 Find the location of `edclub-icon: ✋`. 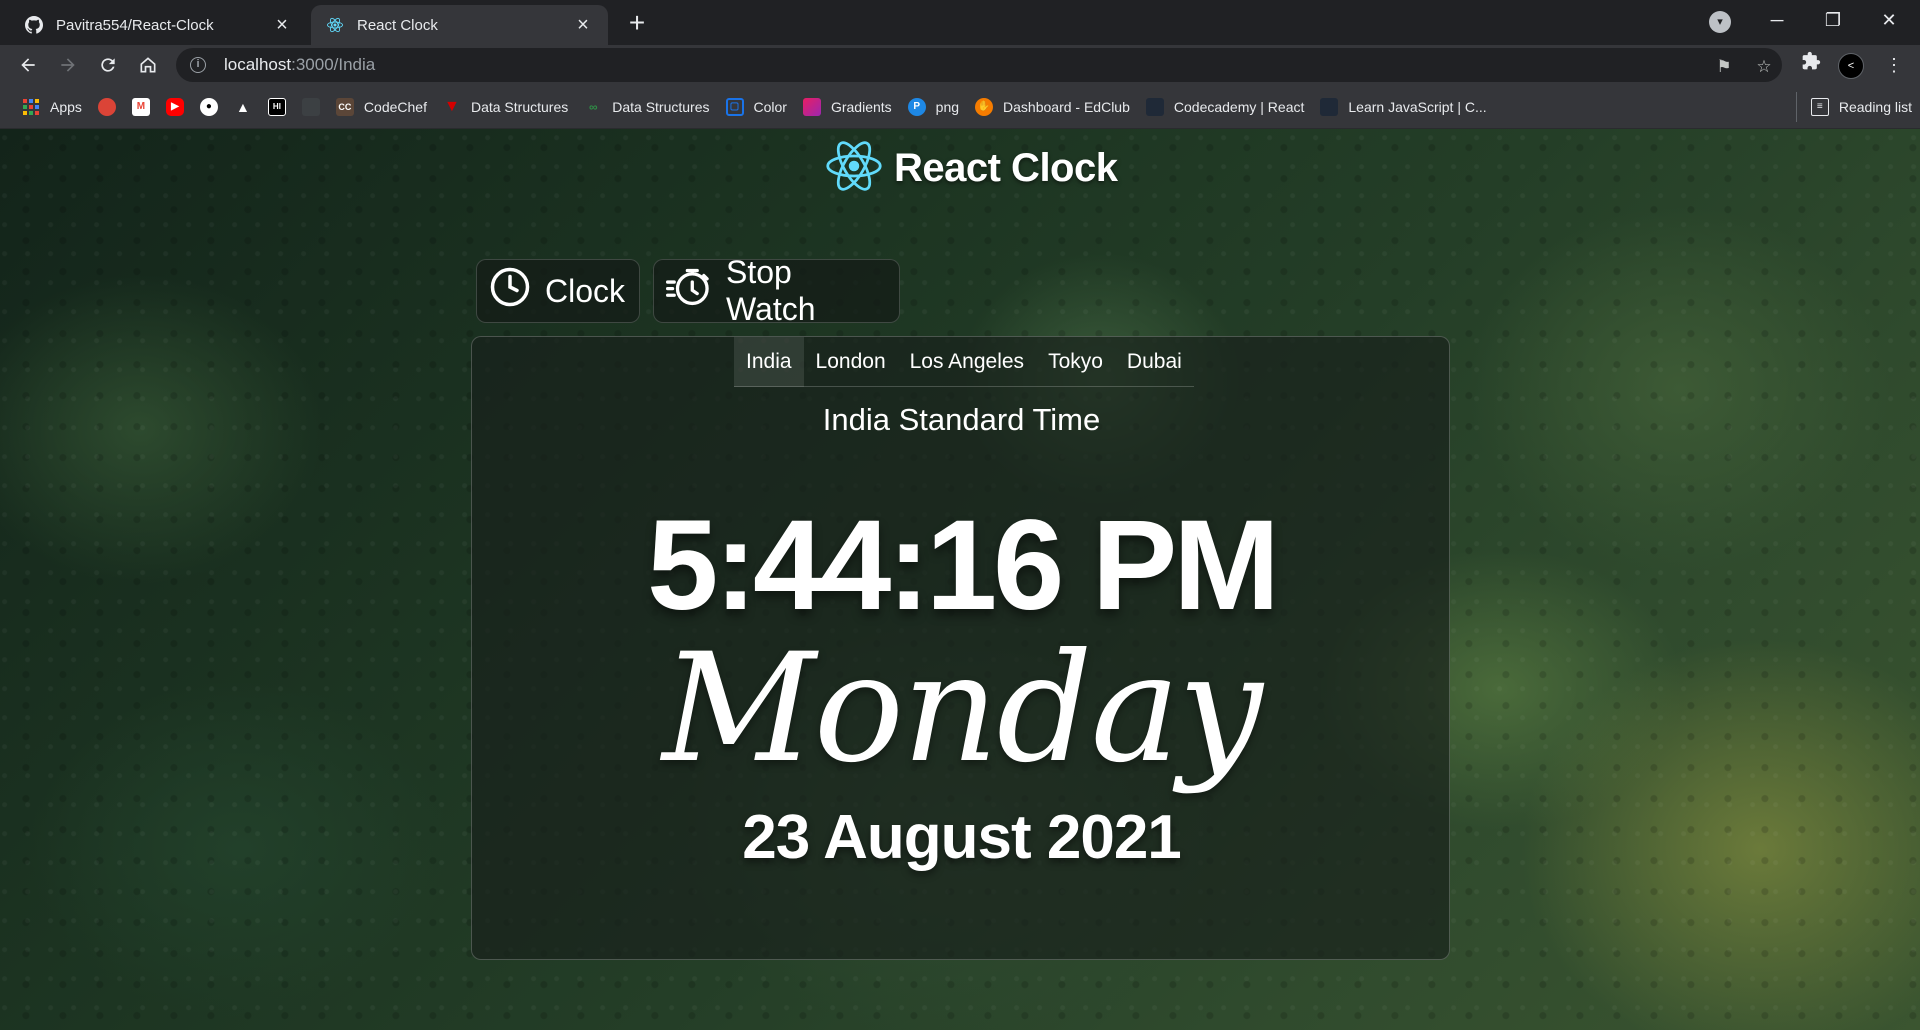

edclub-icon: ✋ is located at coordinates (984, 106).